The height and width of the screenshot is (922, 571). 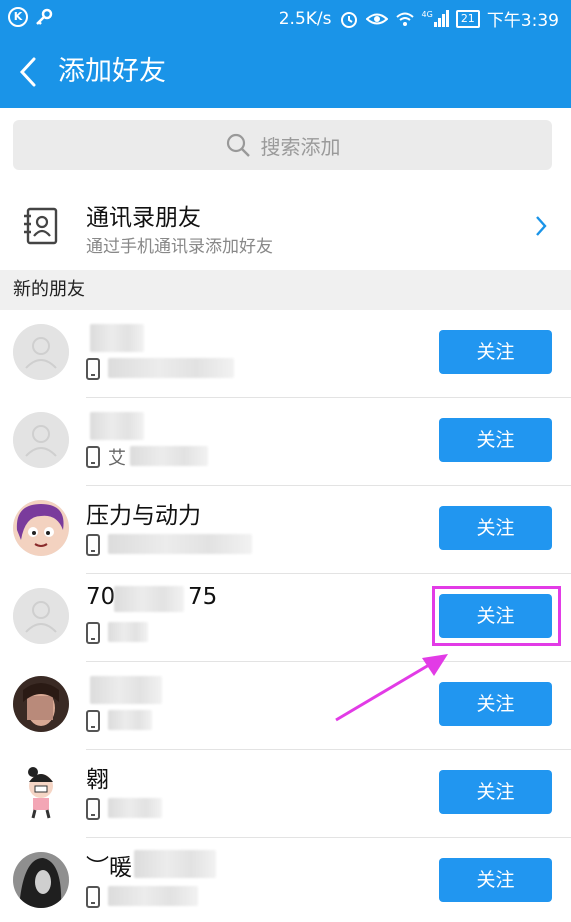 What do you see at coordinates (522, 21) in the screenshot?
I see `status-time: 下午3:39` at bounding box center [522, 21].